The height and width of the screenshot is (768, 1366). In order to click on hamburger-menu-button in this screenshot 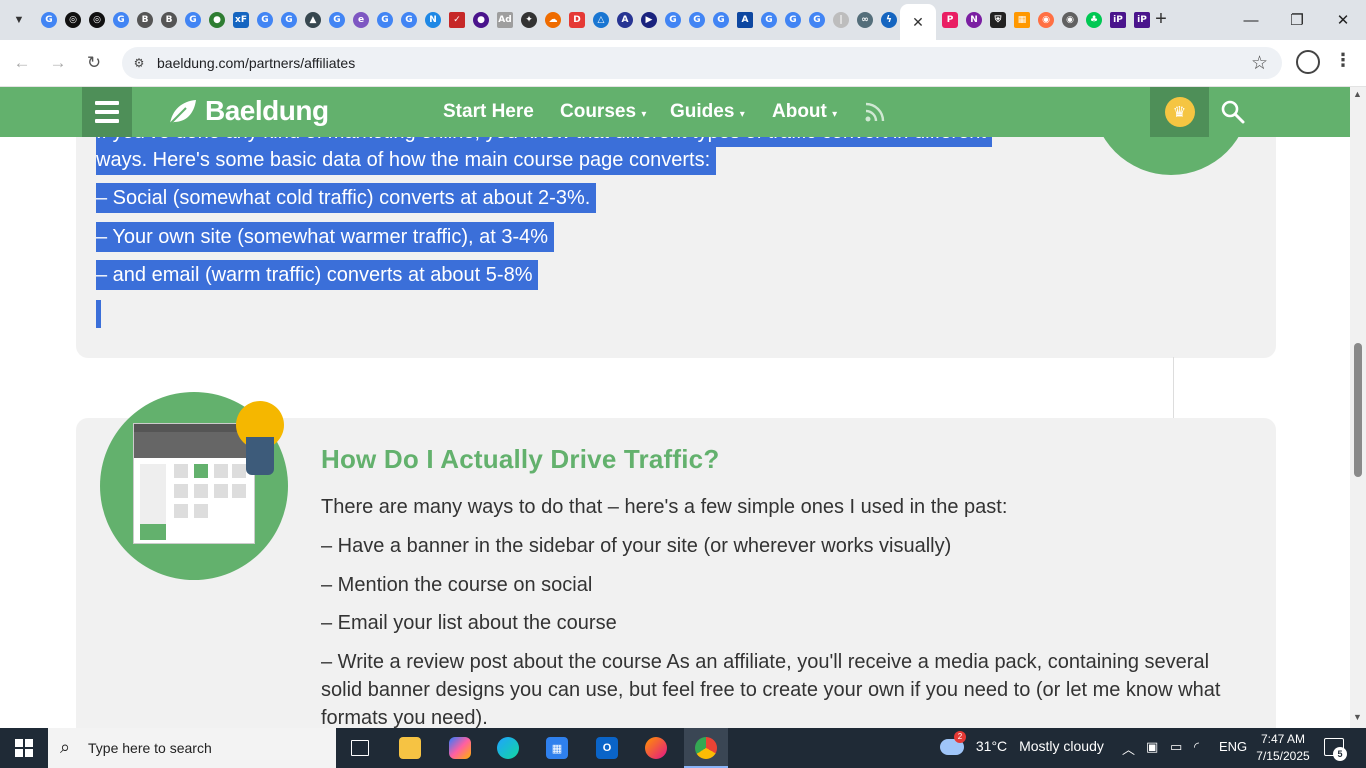, I will do `click(107, 112)`.